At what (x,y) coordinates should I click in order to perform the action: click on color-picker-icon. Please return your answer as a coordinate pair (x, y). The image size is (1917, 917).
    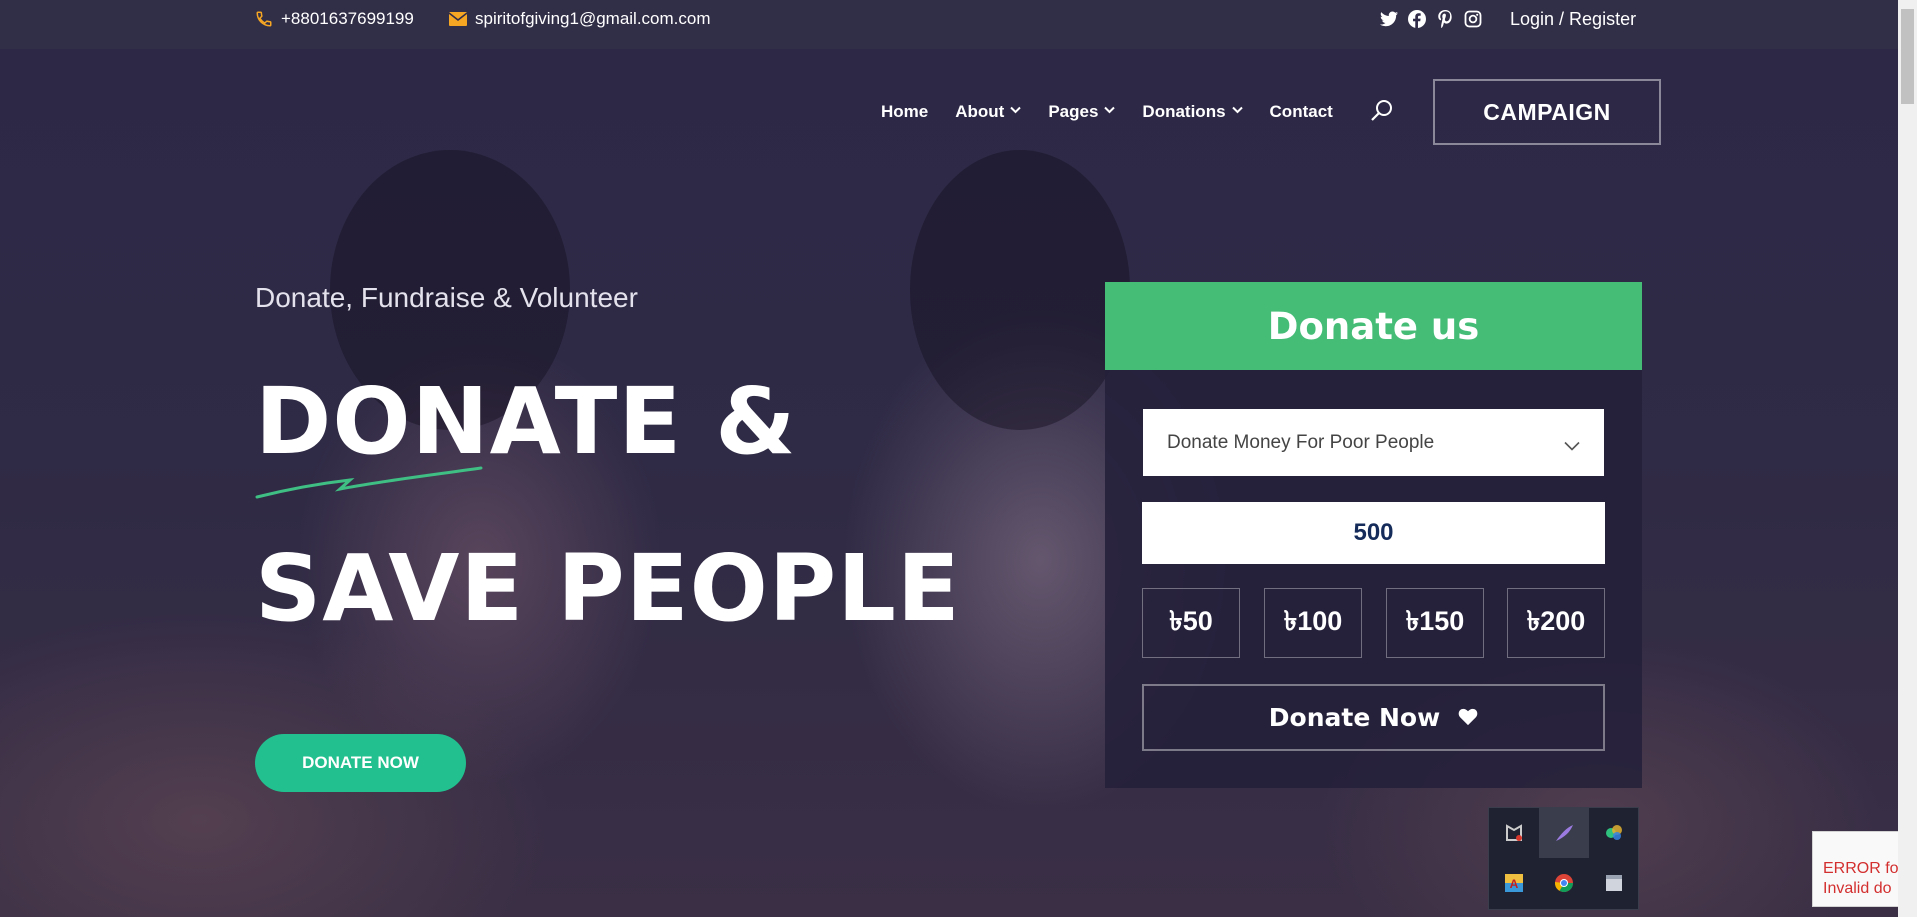
    Looking at the image, I should click on (1614, 833).